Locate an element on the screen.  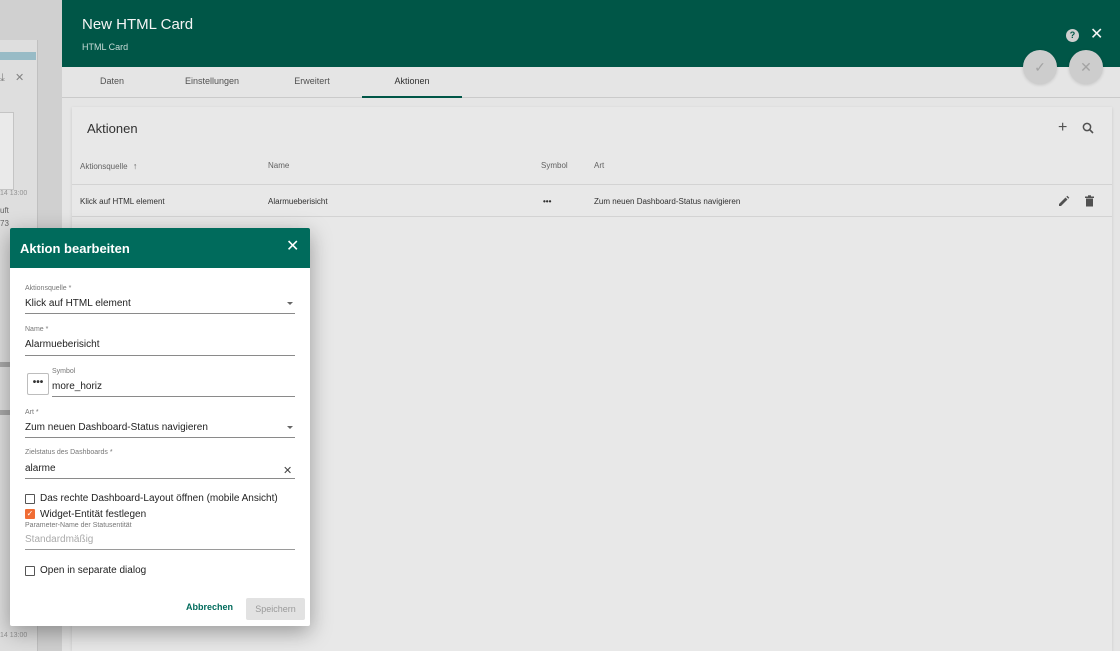
close-dialog-icon: ✕ is located at coordinates (292, 247).